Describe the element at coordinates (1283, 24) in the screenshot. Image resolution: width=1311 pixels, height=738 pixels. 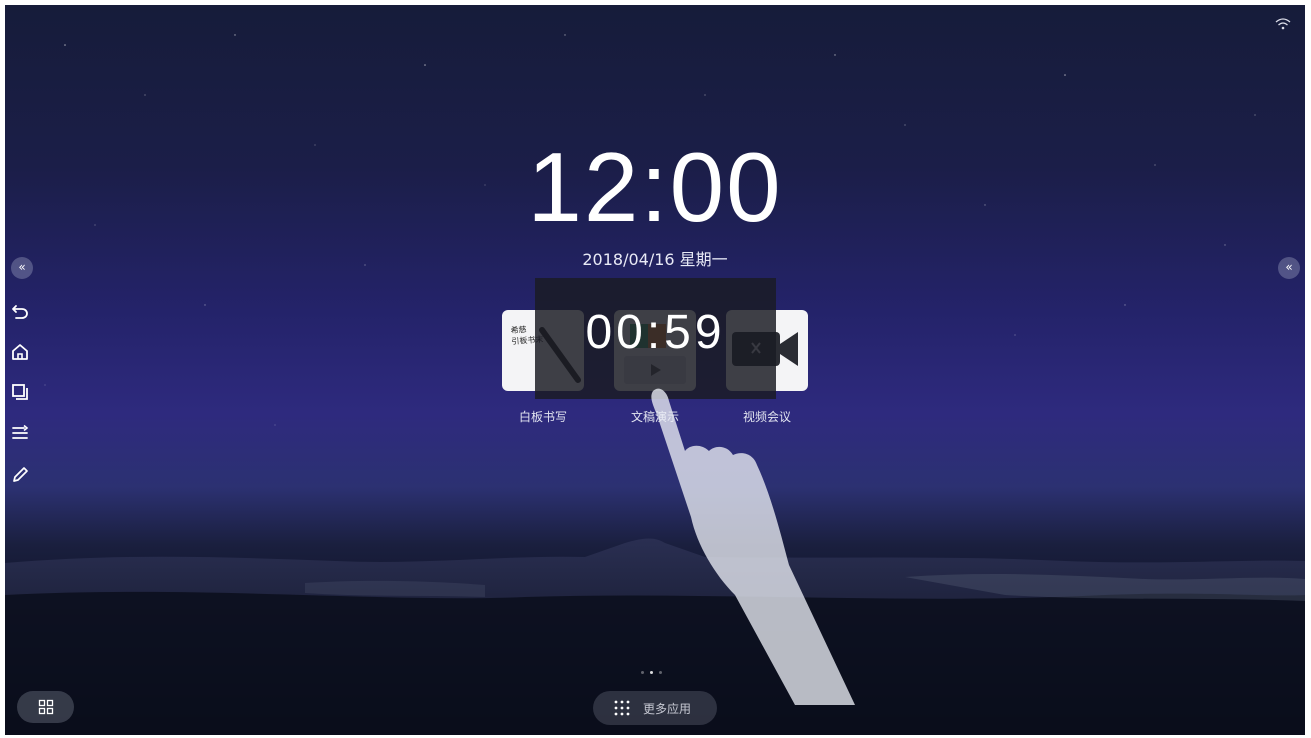
I see `wifi-icon` at that location.